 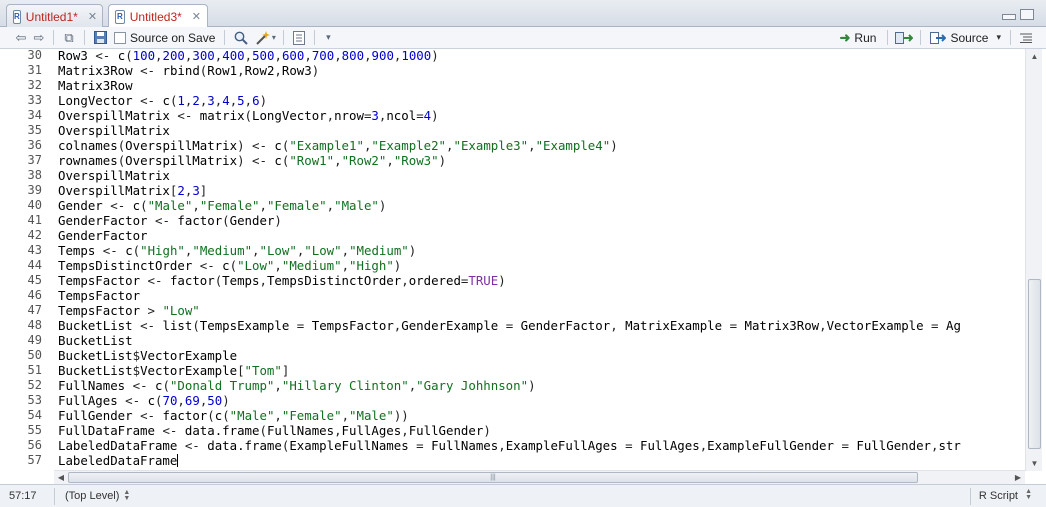 What do you see at coordinates (34, 340) in the screenshot?
I see `line-number: 49` at bounding box center [34, 340].